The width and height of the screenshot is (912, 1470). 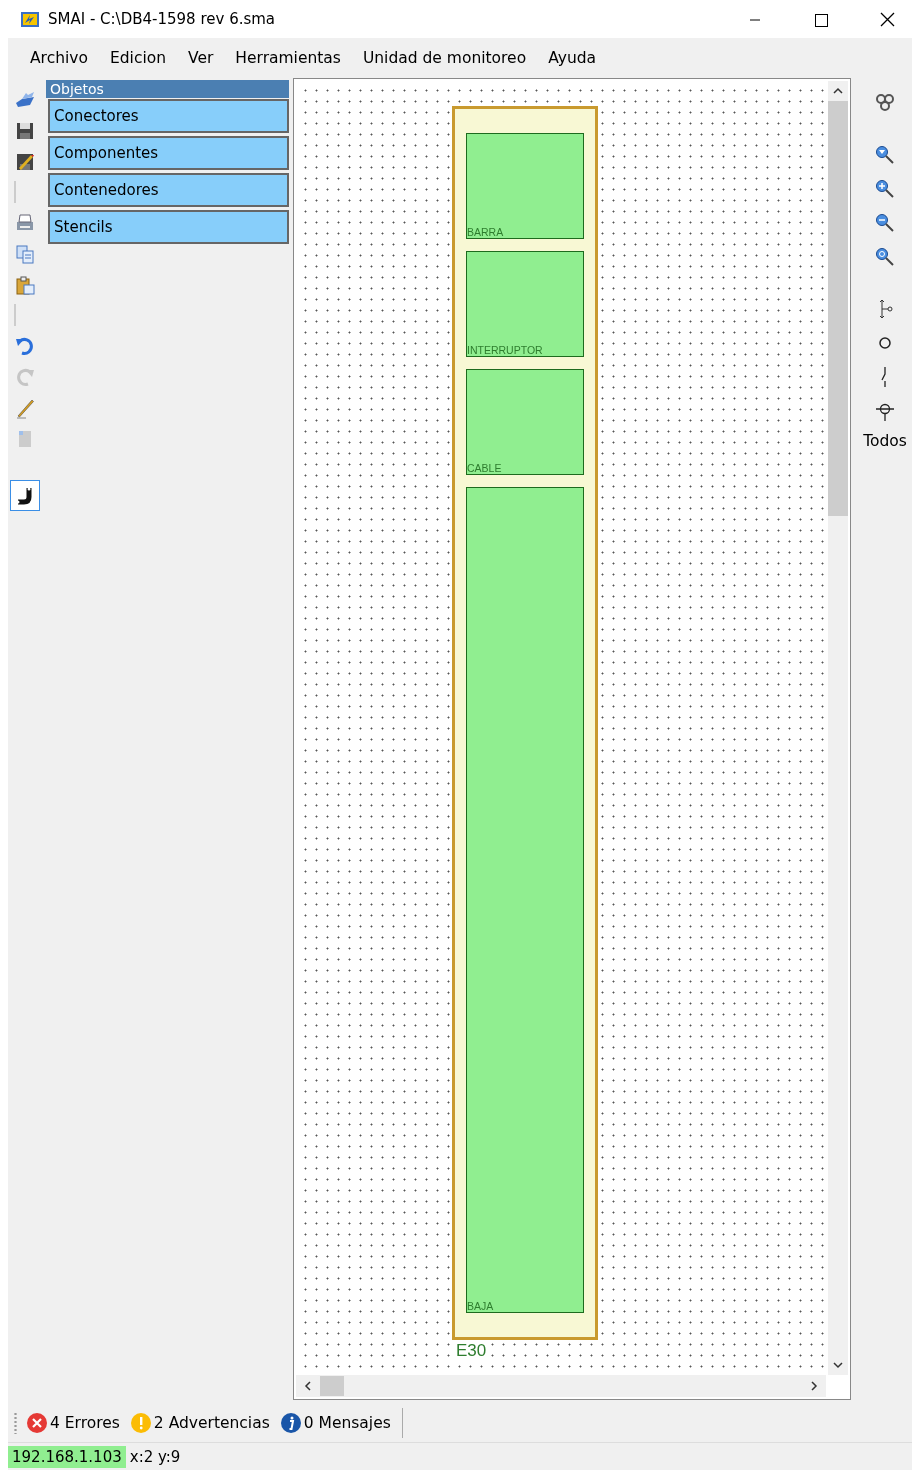 I want to click on zoom-in-icon, so click(x=885, y=189).